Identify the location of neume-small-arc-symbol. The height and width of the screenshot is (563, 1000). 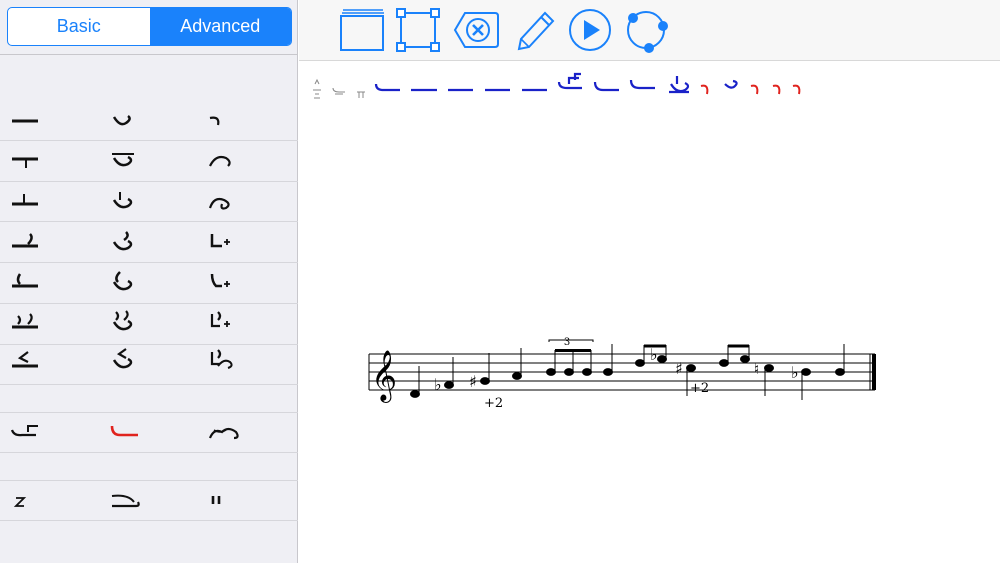
(234, 121).